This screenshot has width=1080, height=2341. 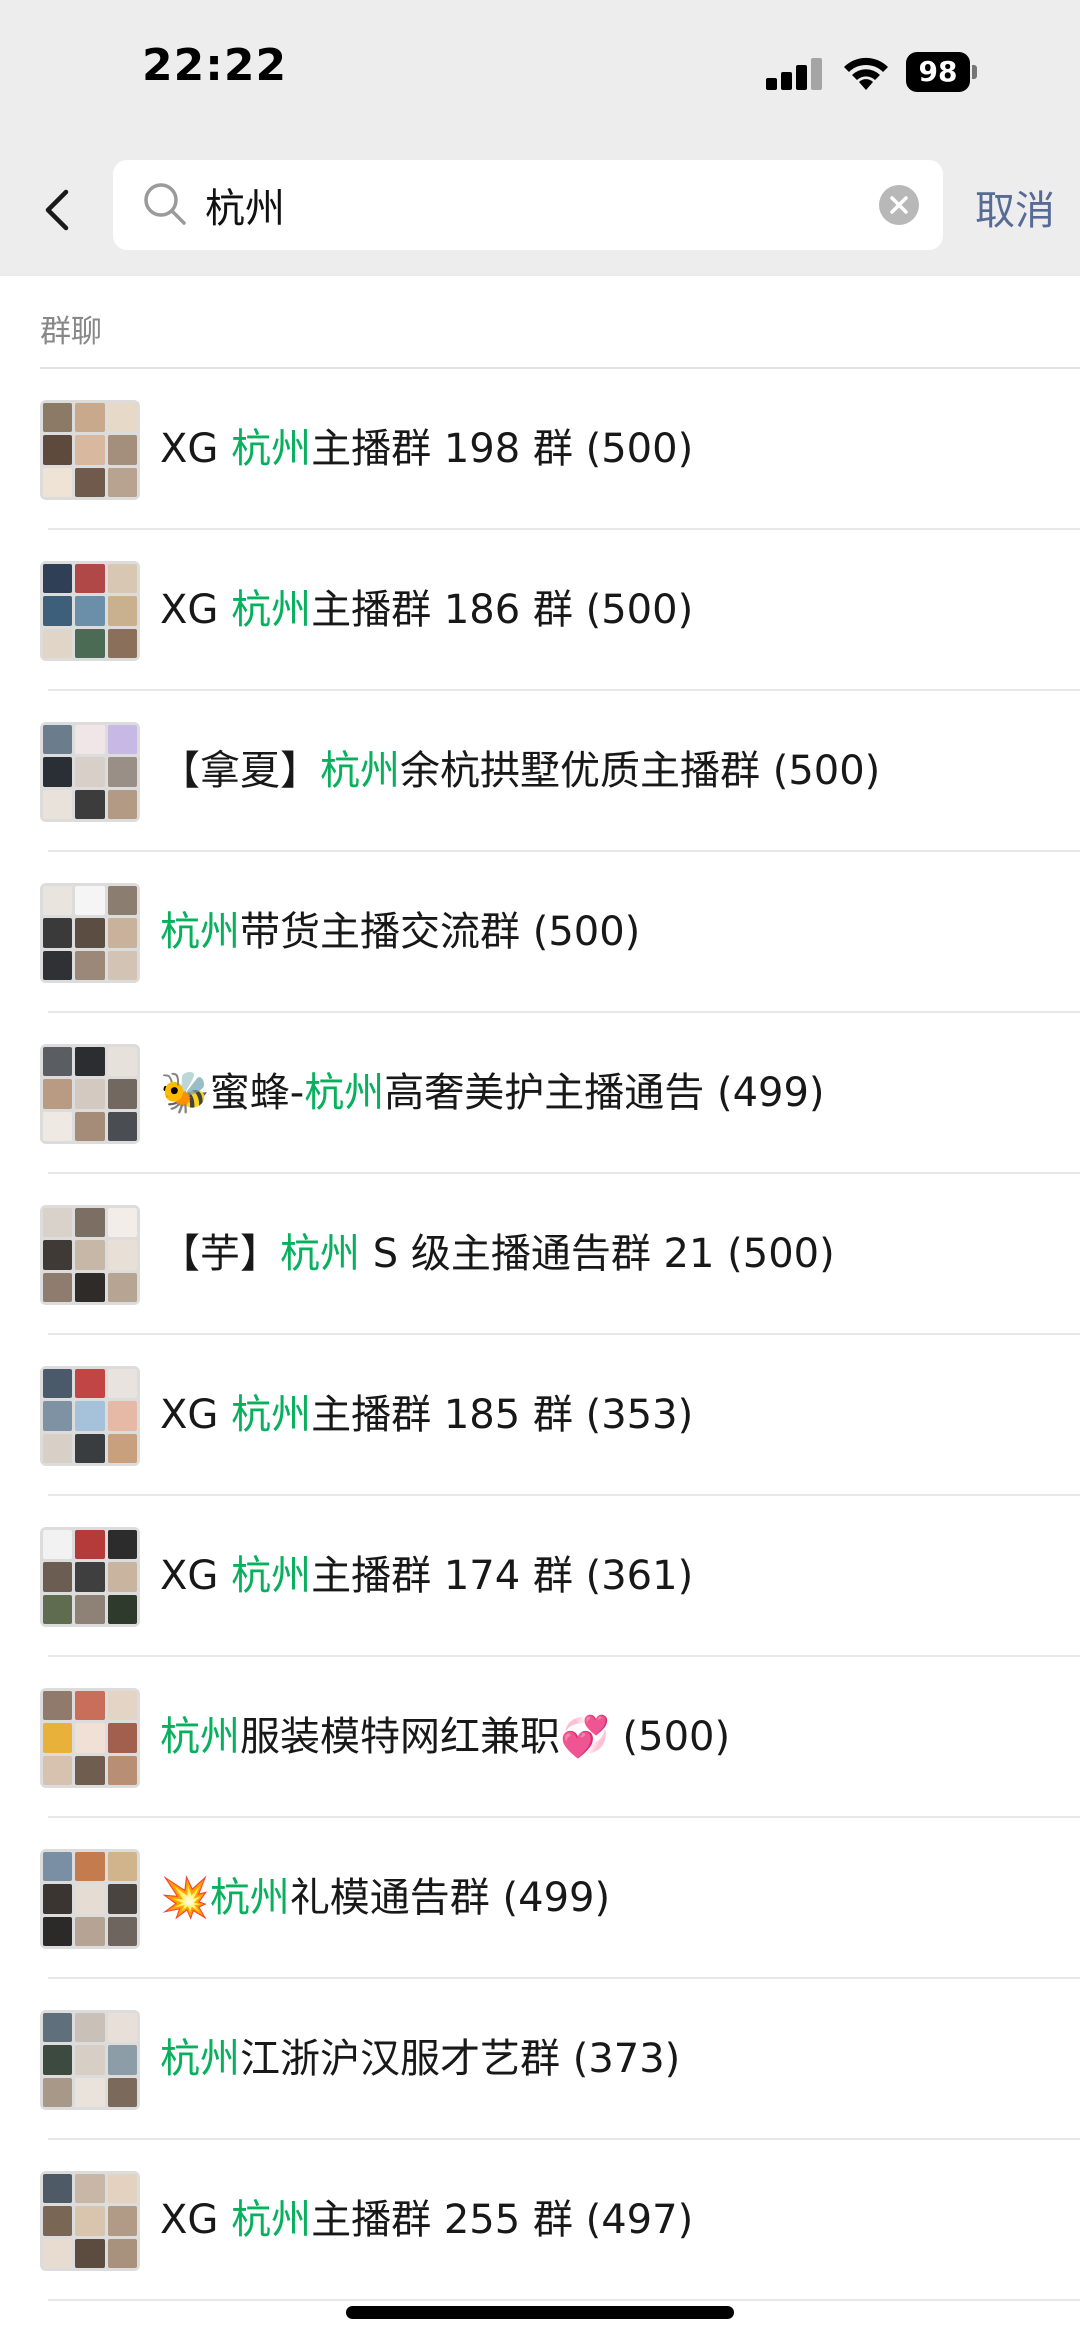 What do you see at coordinates (866, 73) in the screenshot?
I see `wifi-icon` at bounding box center [866, 73].